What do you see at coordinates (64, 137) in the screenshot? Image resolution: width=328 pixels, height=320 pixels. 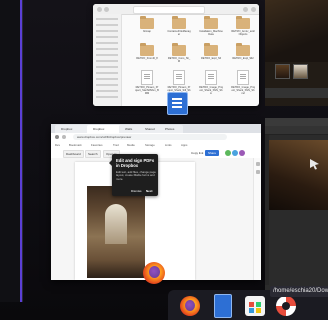 I see `reload-icon` at bounding box center [64, 137].